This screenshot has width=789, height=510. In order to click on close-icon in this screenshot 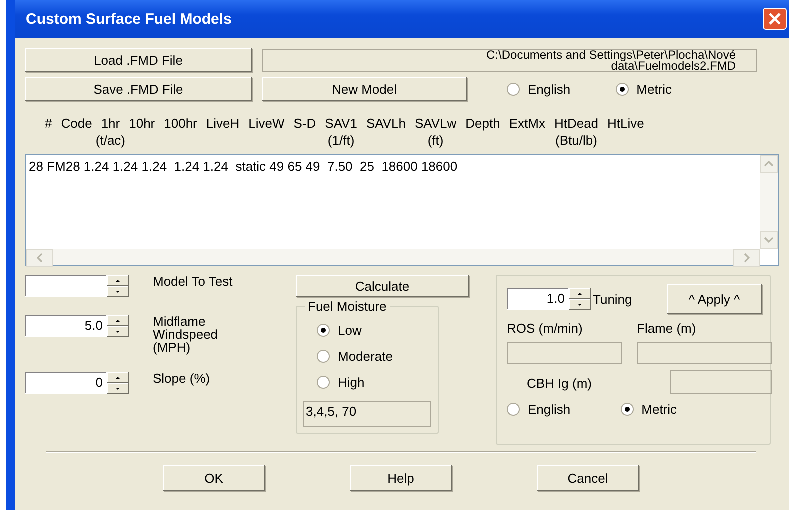, I will do `click(775, 19)`.